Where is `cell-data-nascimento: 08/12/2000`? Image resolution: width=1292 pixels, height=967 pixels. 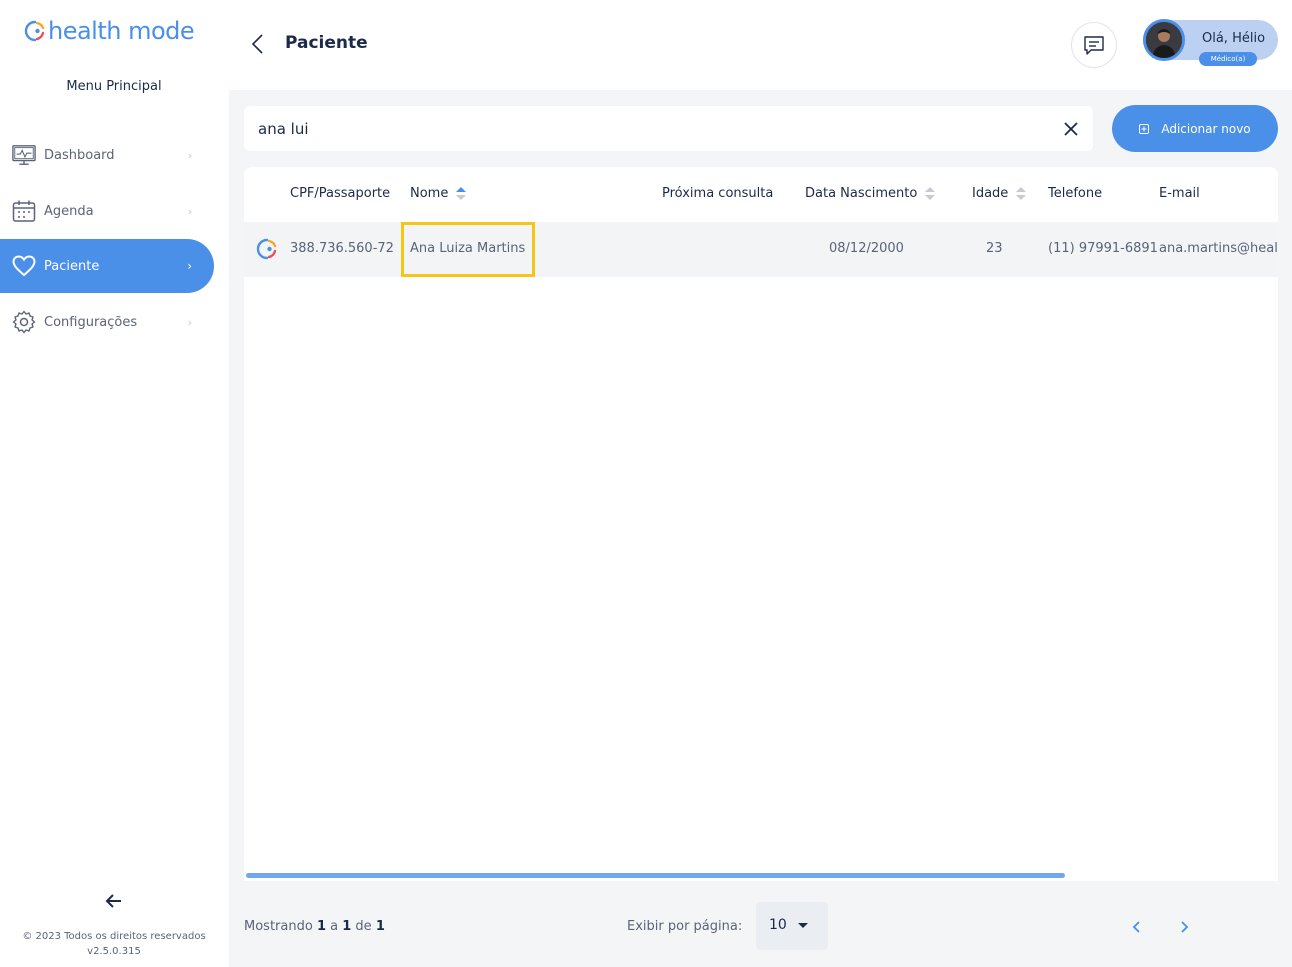 cell-data-nascimento: 08/12/2000 is located at coordinates (866, 248).